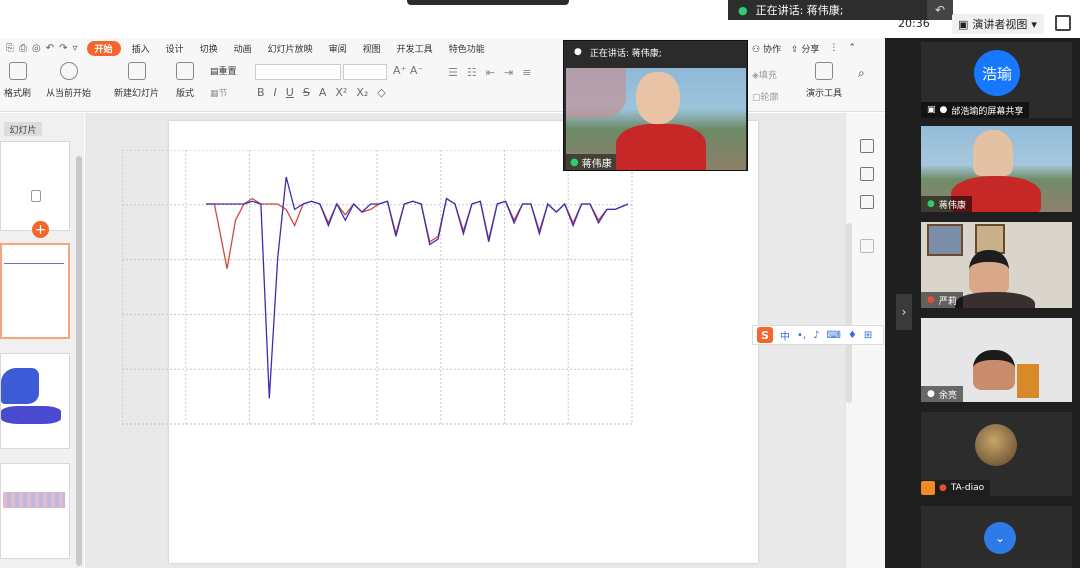 This screenshot has width=1080, height=568. I want to click on thumbnail-scrollbar, so click(79, 361).